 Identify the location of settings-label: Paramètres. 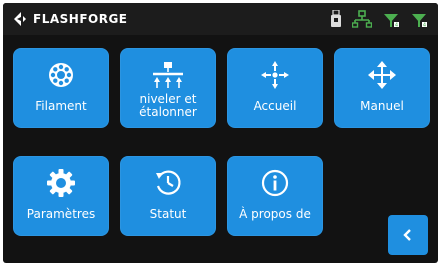
(61, 214).